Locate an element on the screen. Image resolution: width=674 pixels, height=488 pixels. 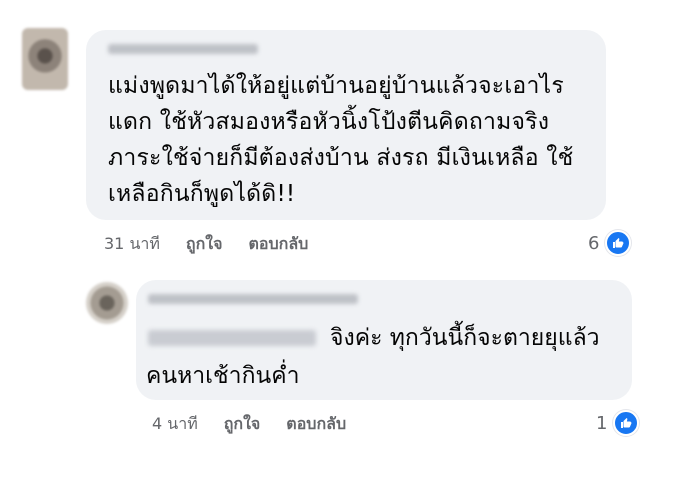
replier-name-blurred is located at coordinates (253, 299).